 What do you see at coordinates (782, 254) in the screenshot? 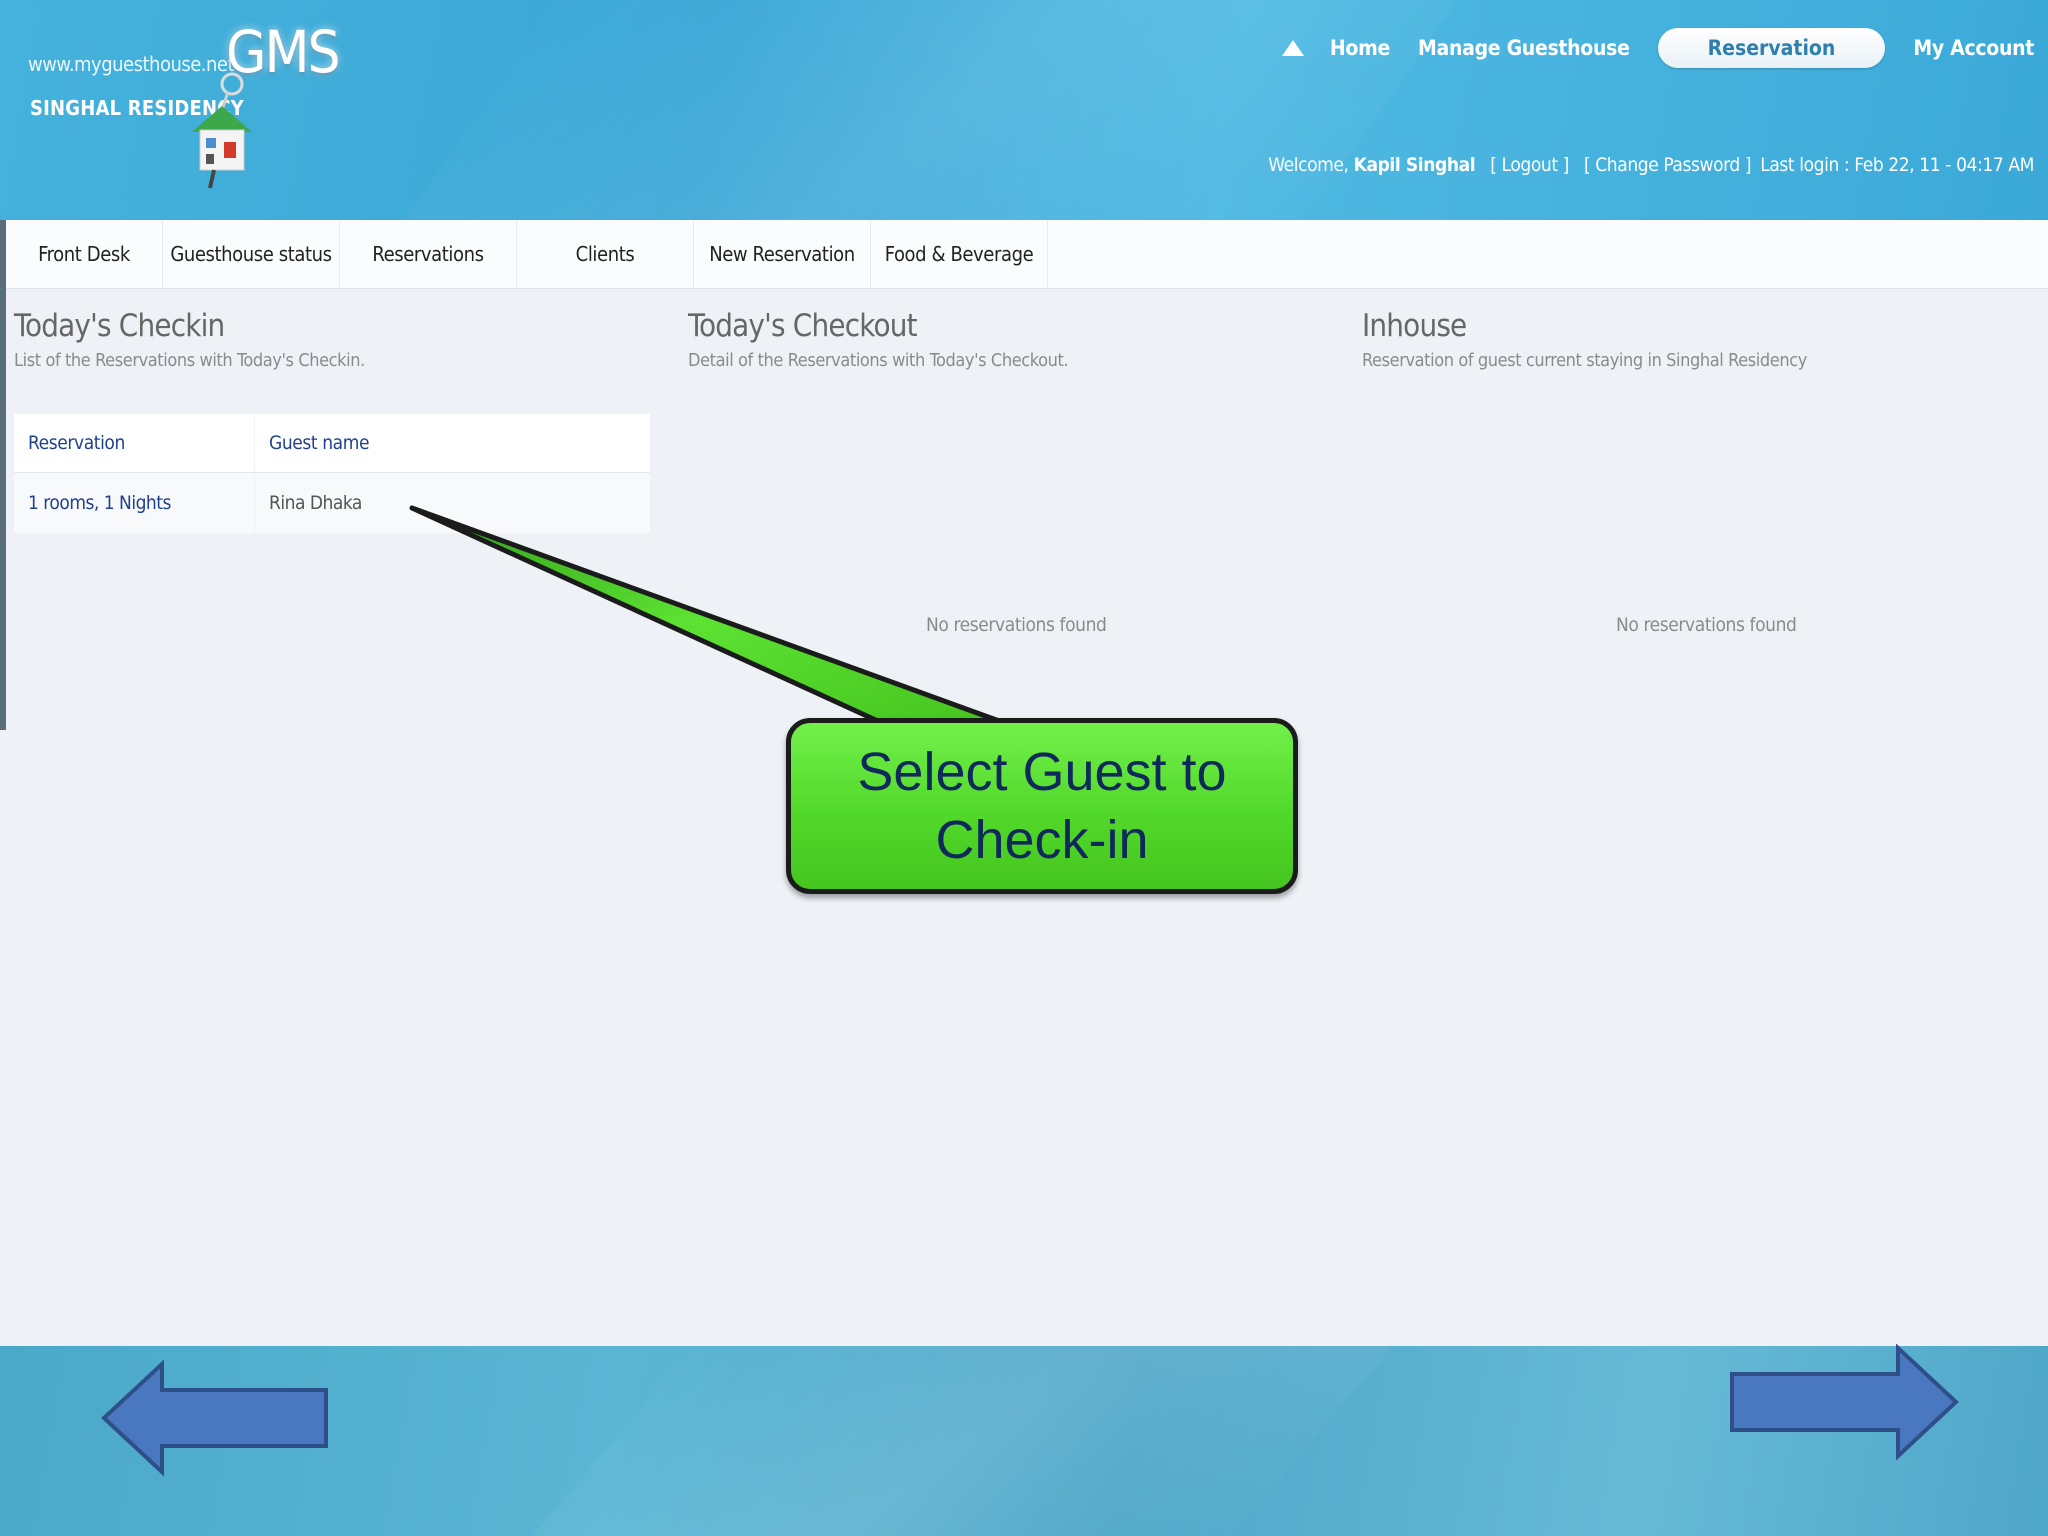
I see `tab-new-reservation: New Reservation` at bounding box center [782, 254].